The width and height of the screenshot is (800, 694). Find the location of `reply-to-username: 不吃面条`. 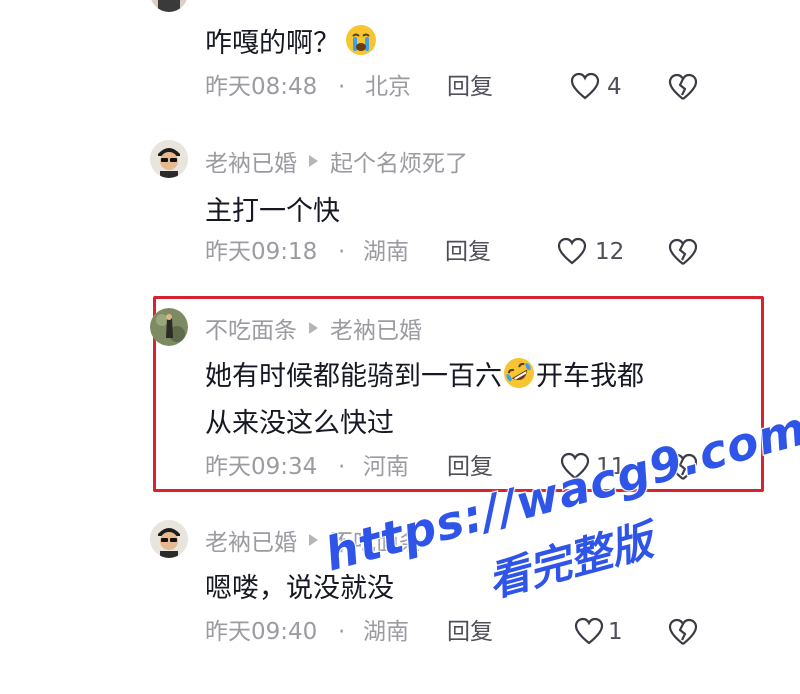

reply-to-username: 不吃面条 is located at coordinates (376, 540).